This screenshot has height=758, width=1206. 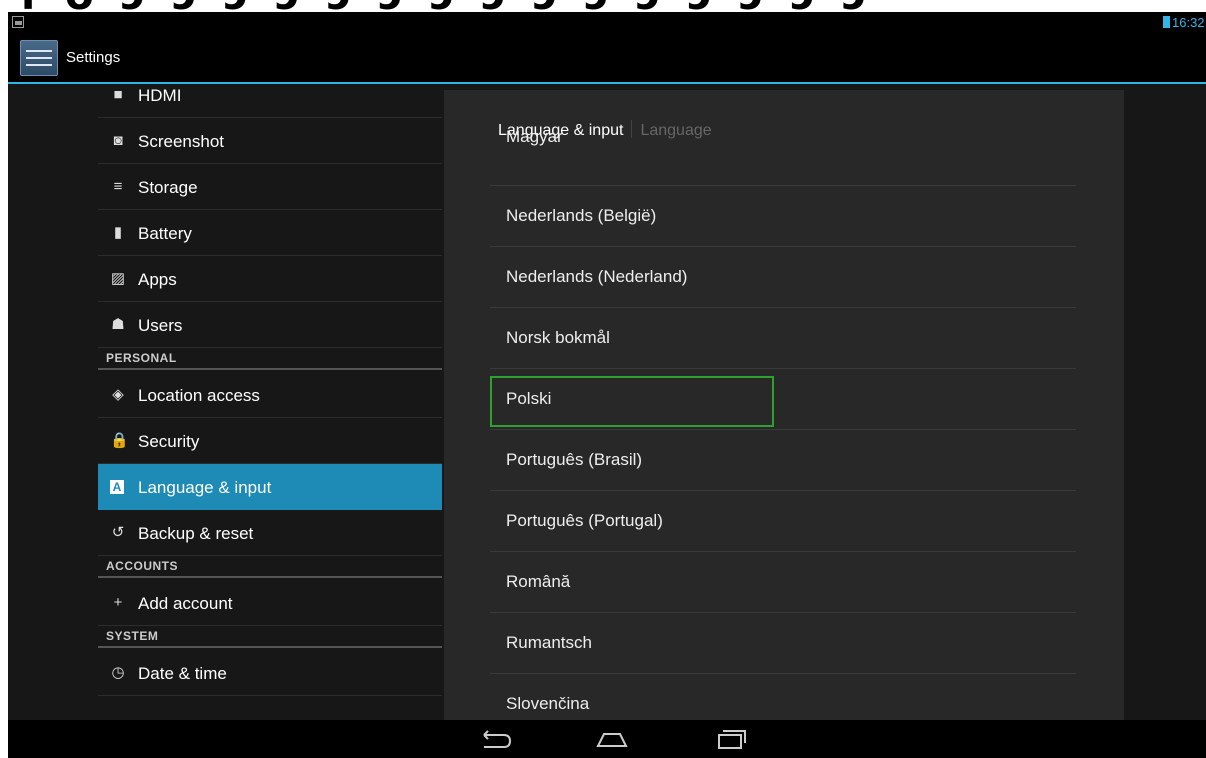 What do you see at coordinates (181, 141) in the screenshot?
I see `menu-item-label: Screenshot` at bounding box center [181, 141].